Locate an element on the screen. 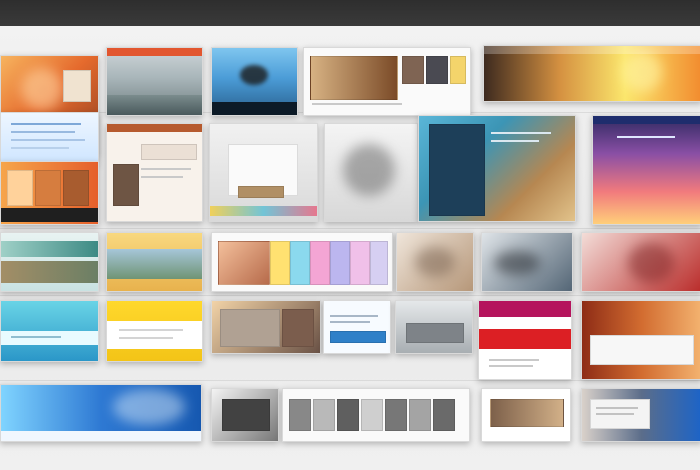 Image resolution: width=700 pixels, height=470 pixels. card-colorful-grid is located at coordinates (154, 262).